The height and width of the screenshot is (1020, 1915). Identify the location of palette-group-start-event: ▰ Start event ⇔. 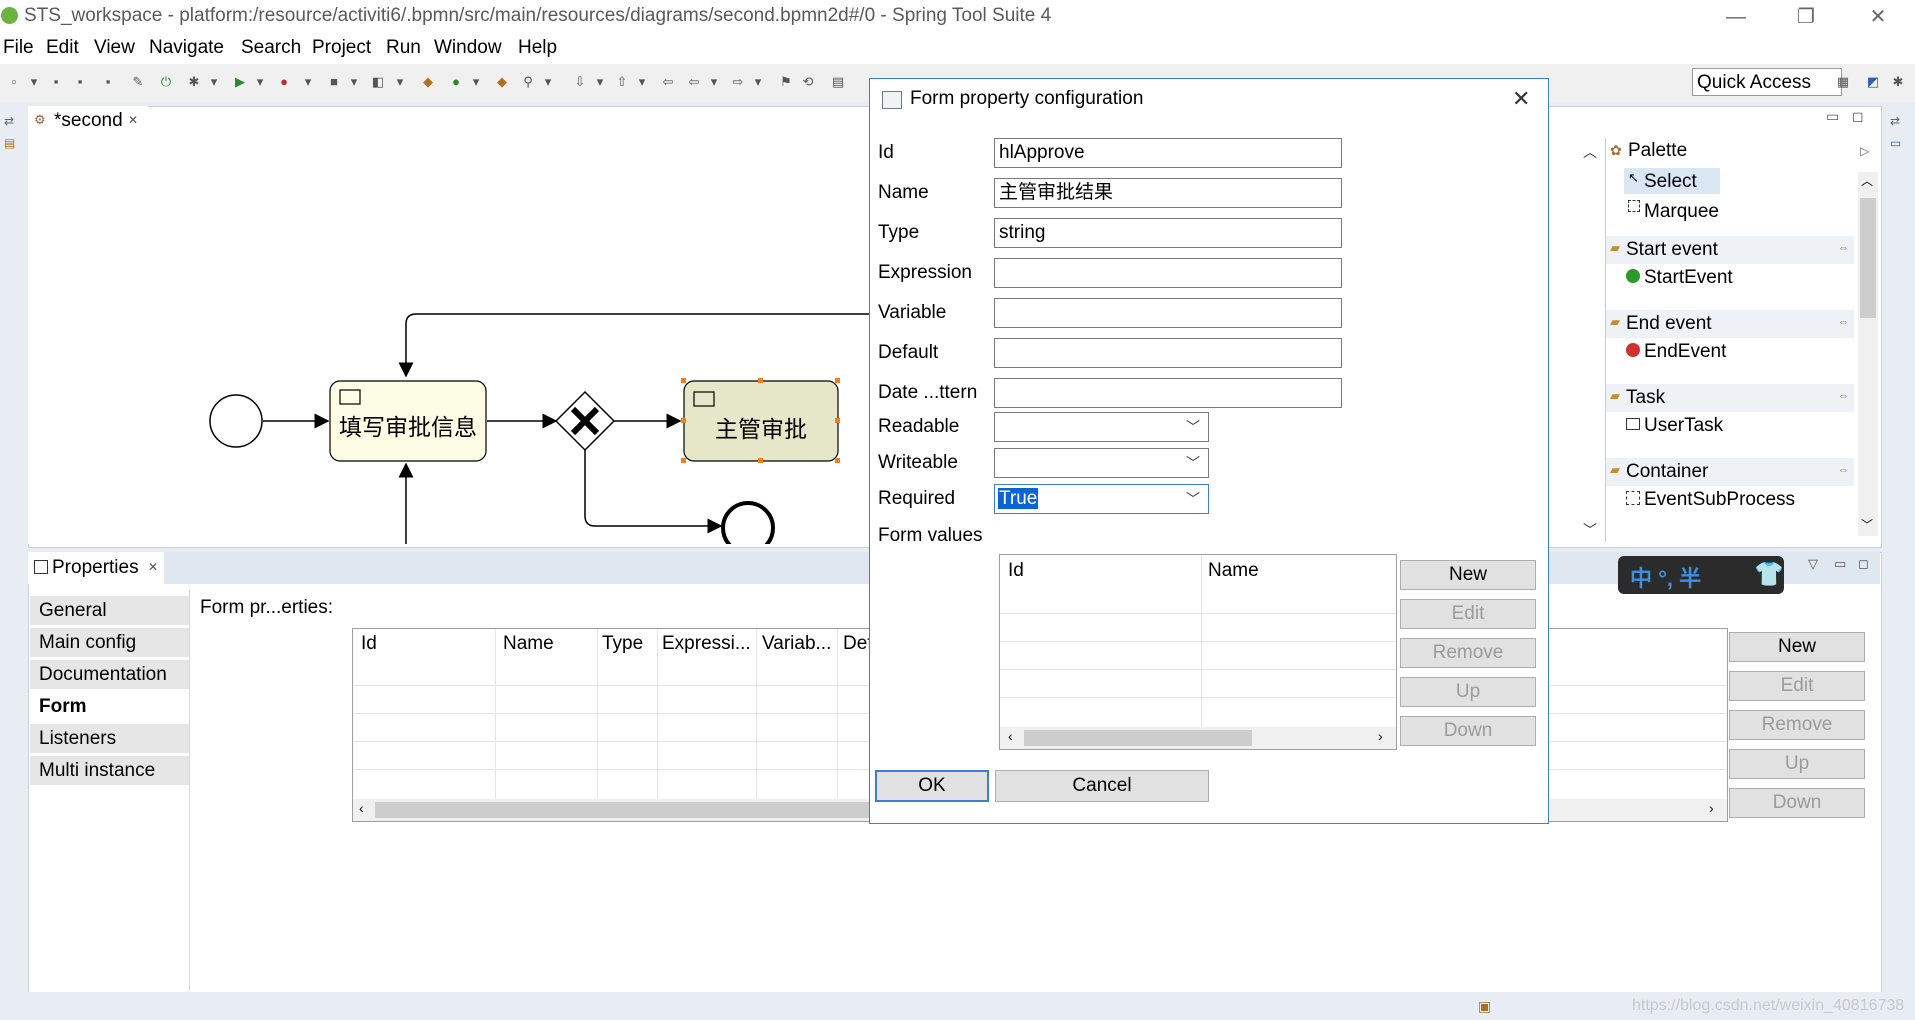
(1730, 250).